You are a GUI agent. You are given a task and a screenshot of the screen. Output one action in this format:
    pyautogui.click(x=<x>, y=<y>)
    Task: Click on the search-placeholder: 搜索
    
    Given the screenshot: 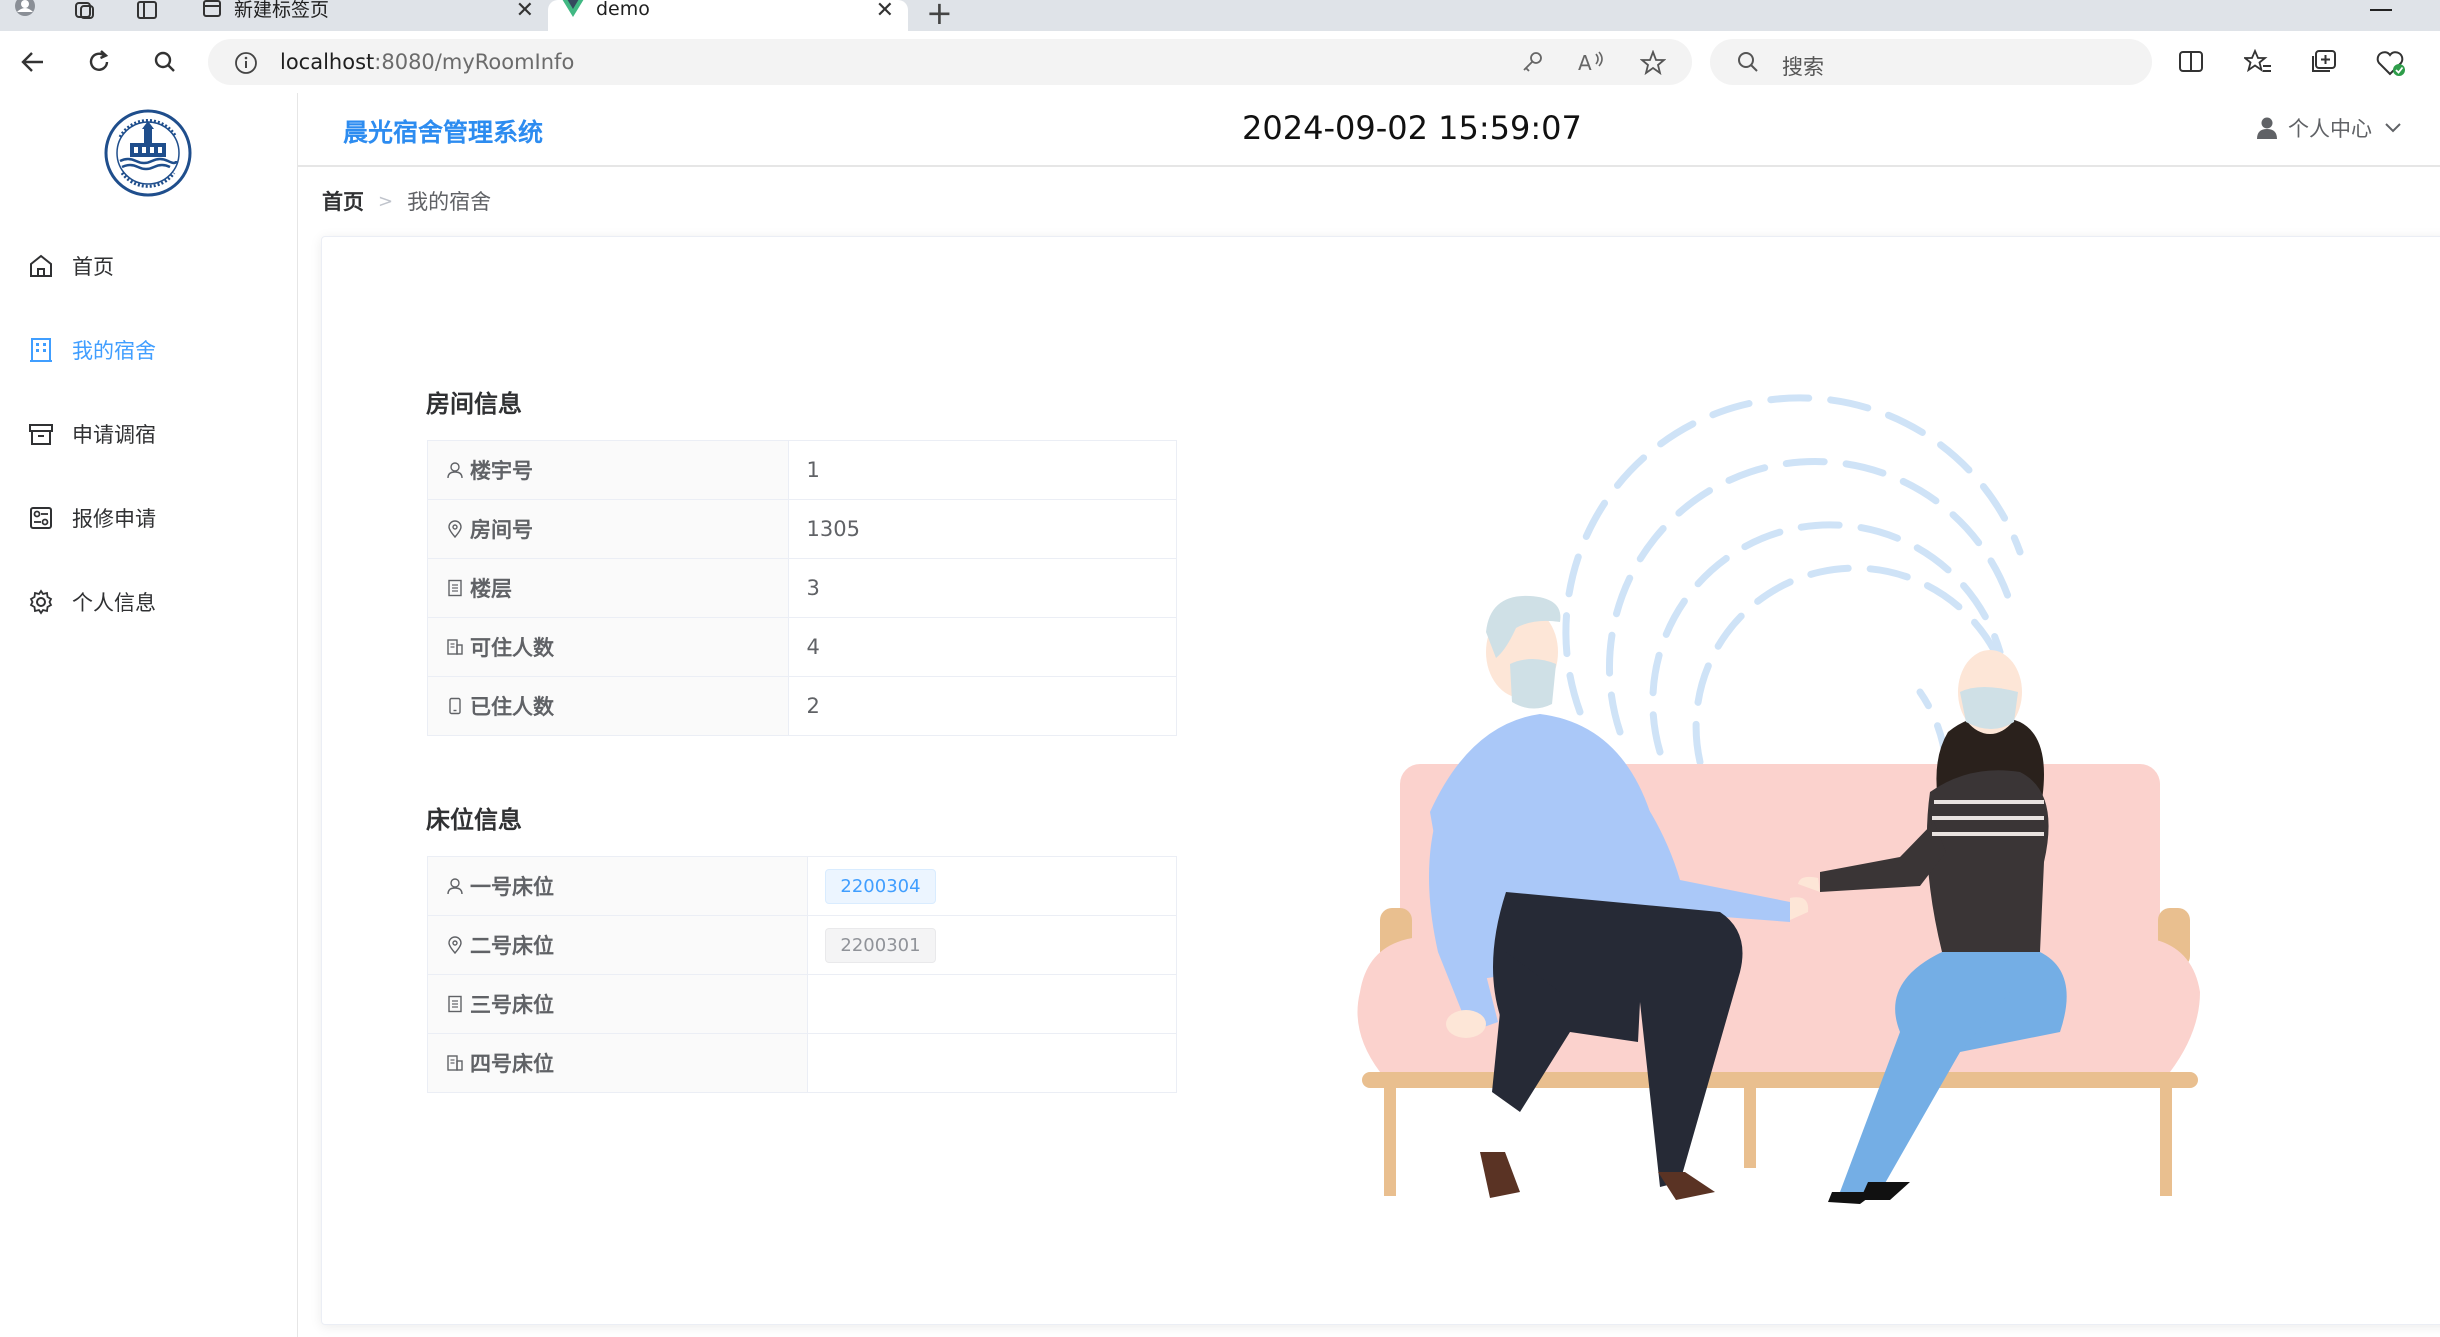 What is the action you would take?
    pyautogui.click(x=1803, y=67)
    